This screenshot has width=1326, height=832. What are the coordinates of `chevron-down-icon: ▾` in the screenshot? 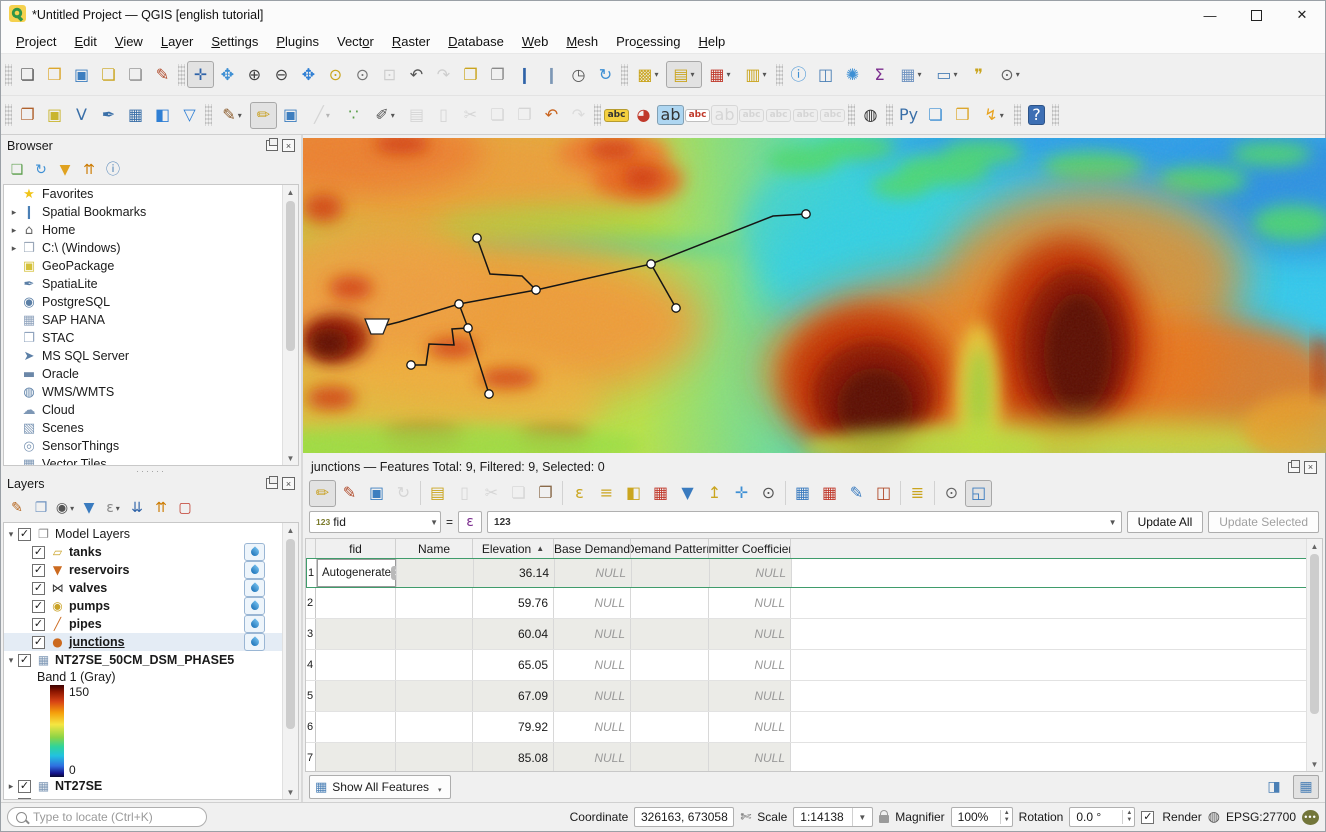 It's located at (11, 660).